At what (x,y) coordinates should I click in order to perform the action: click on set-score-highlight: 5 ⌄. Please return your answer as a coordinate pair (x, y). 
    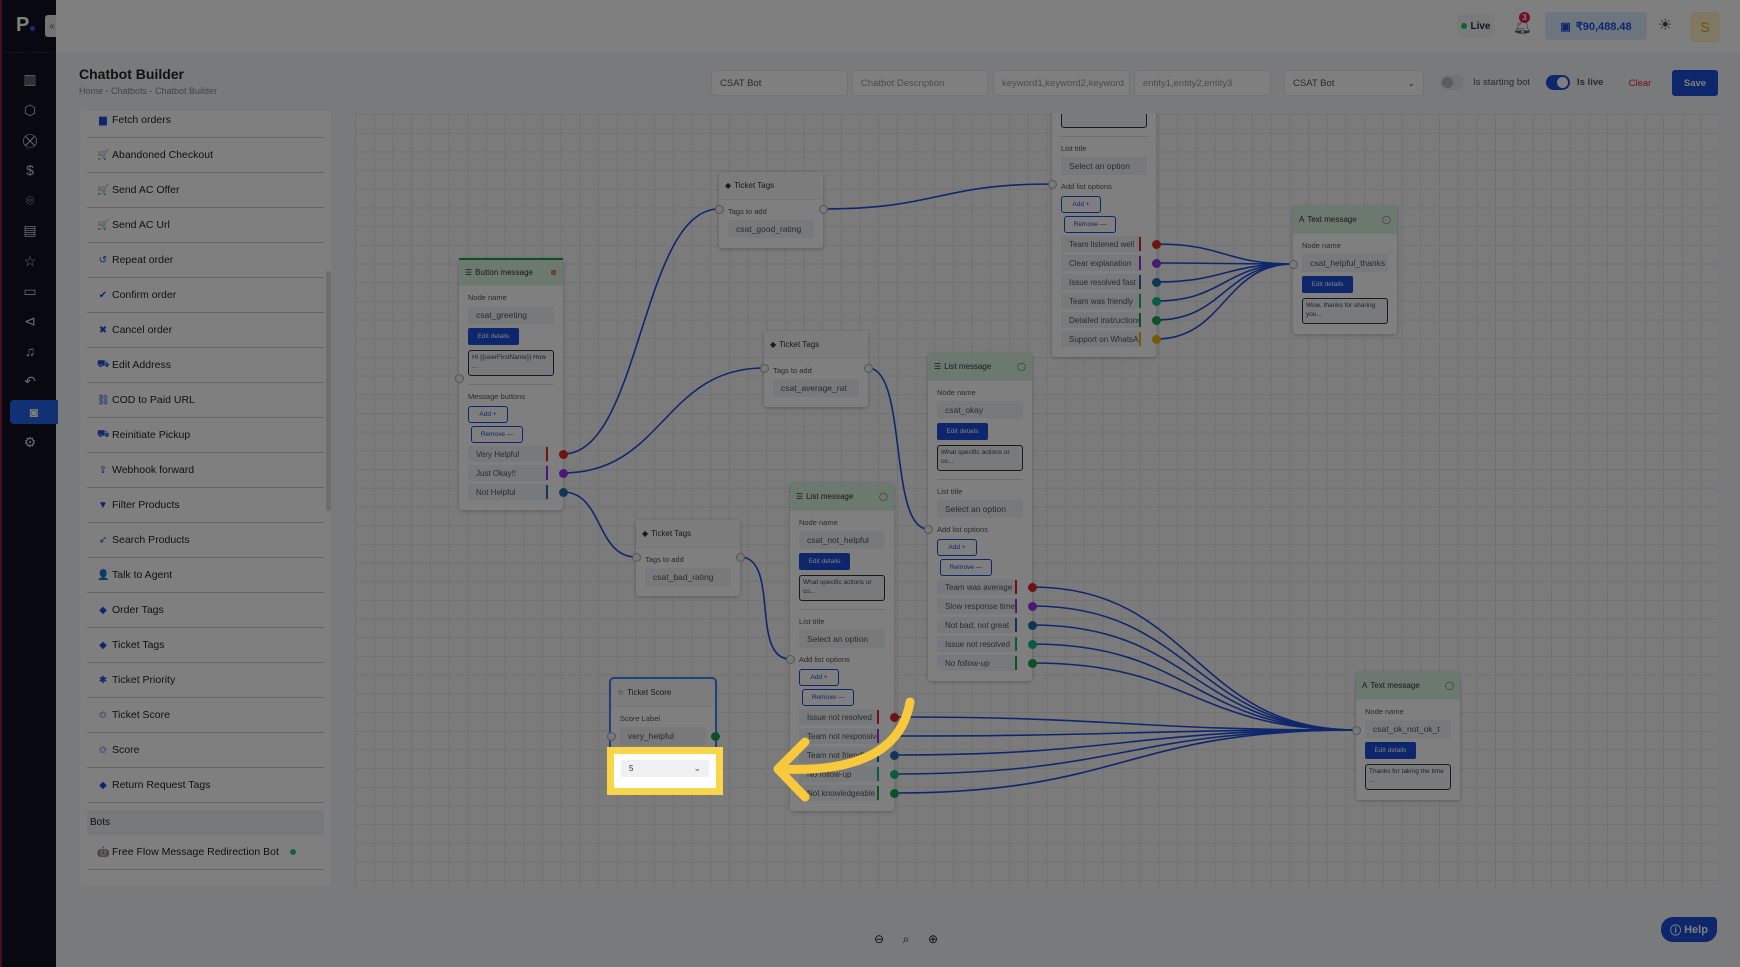
    Looking at the image, I should click on (665, 771).